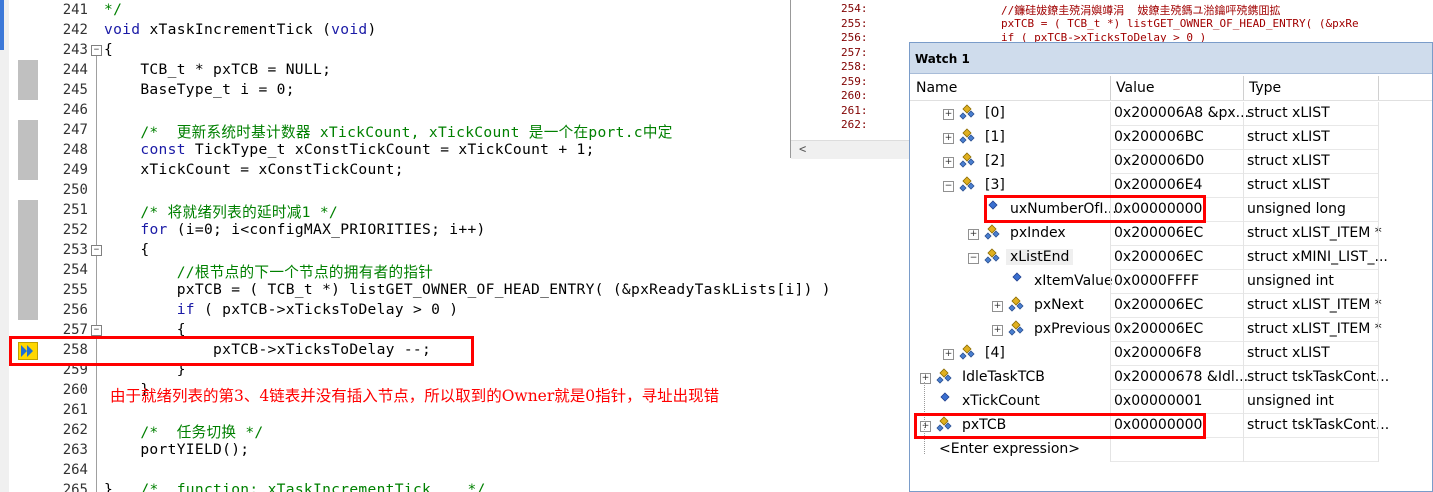  Describe the element at coordinates (295, 486) in the screenshot. I see `code-text: } /* function: xTaskIncrementTick */` at that location.